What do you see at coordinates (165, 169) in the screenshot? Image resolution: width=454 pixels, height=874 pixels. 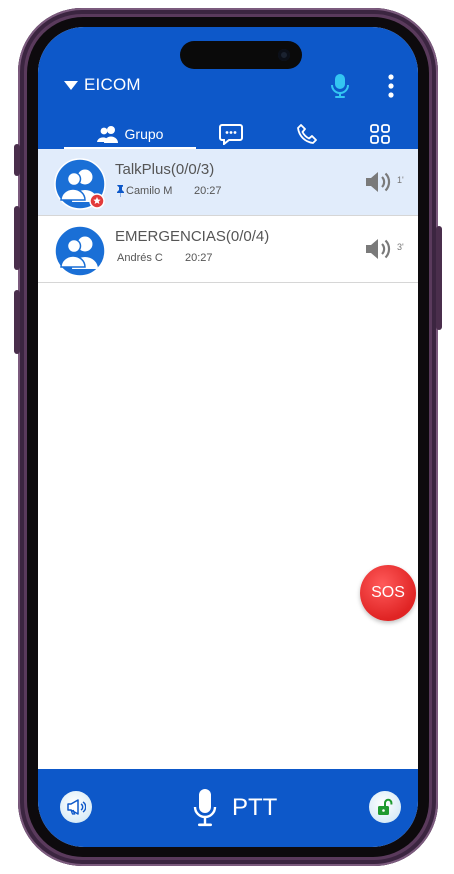 I see `group-name: TalkPlus(0/0/3)` at bounding box center [165, 169].